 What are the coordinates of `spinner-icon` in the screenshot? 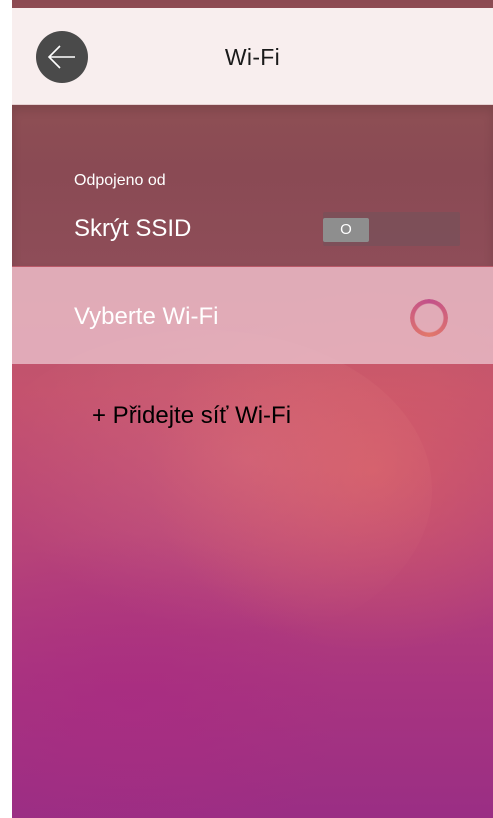 It's located at (429, 318).